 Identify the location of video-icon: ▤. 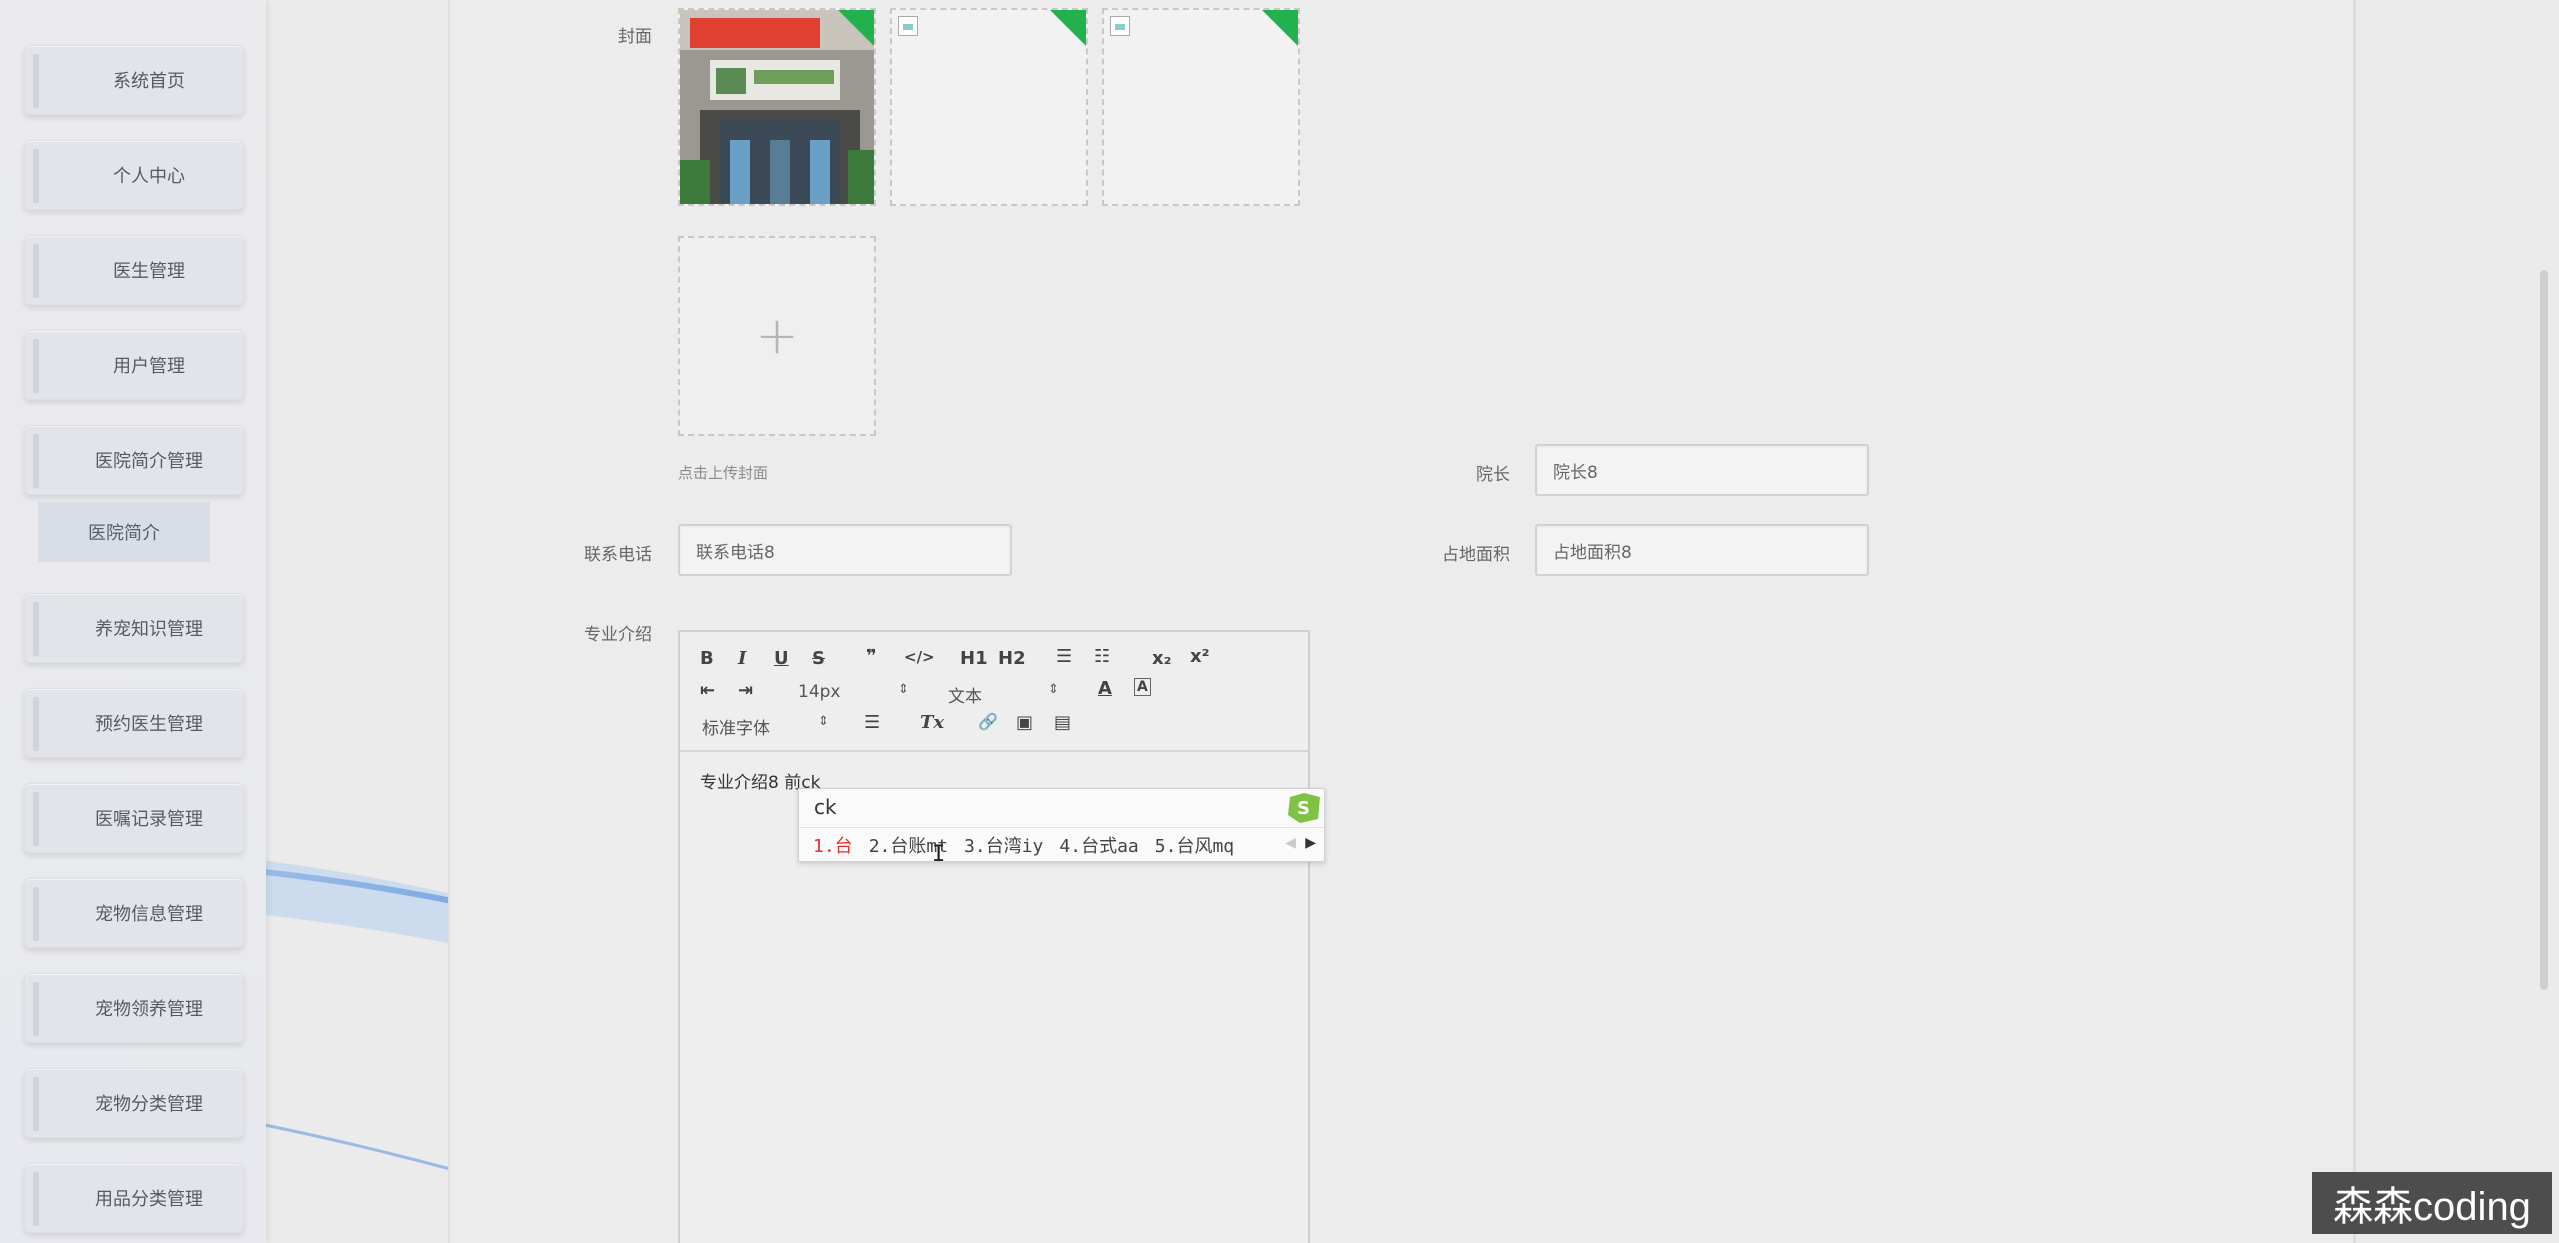
(1062, 722).